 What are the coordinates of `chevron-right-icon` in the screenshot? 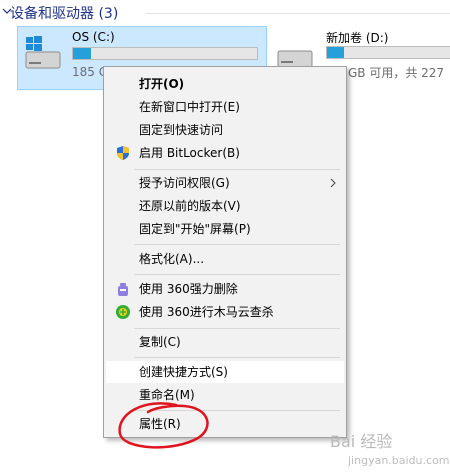 It's located at (333, 183).